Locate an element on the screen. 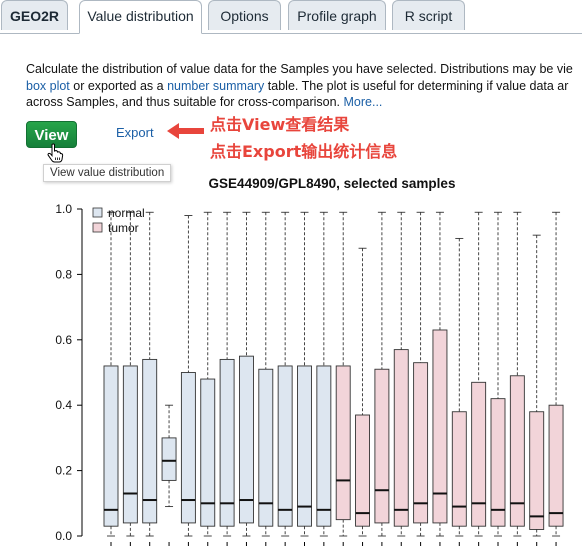 This screenshot has width=582, height=550. tab-geo2r: GEO2R is located at coordinates (34, 15).